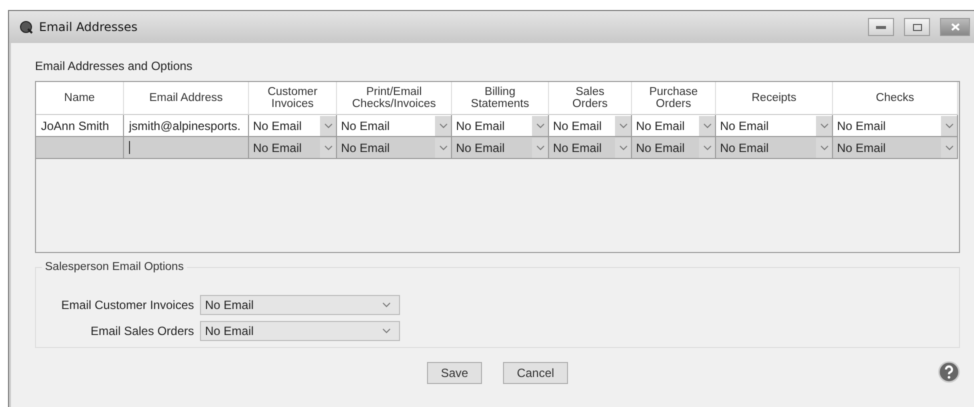 This screenshot has width=974, height=407. What do you see at coordinates (186, 148) in the screenshot?
I see `email-cell` at bounding box center [186, 148].